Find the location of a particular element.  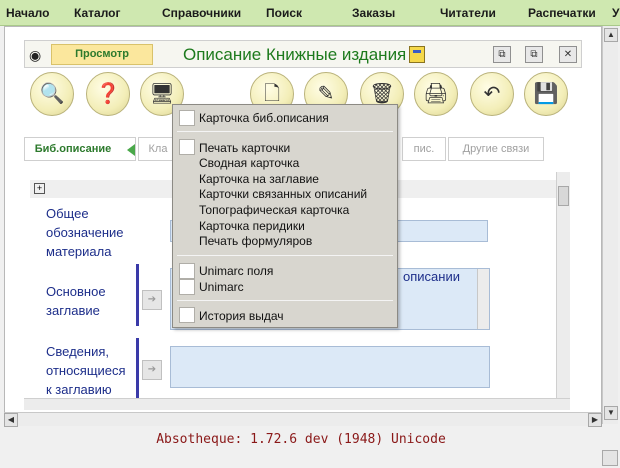

printer-icon: 🖨 is located at coordinates (436, 94).